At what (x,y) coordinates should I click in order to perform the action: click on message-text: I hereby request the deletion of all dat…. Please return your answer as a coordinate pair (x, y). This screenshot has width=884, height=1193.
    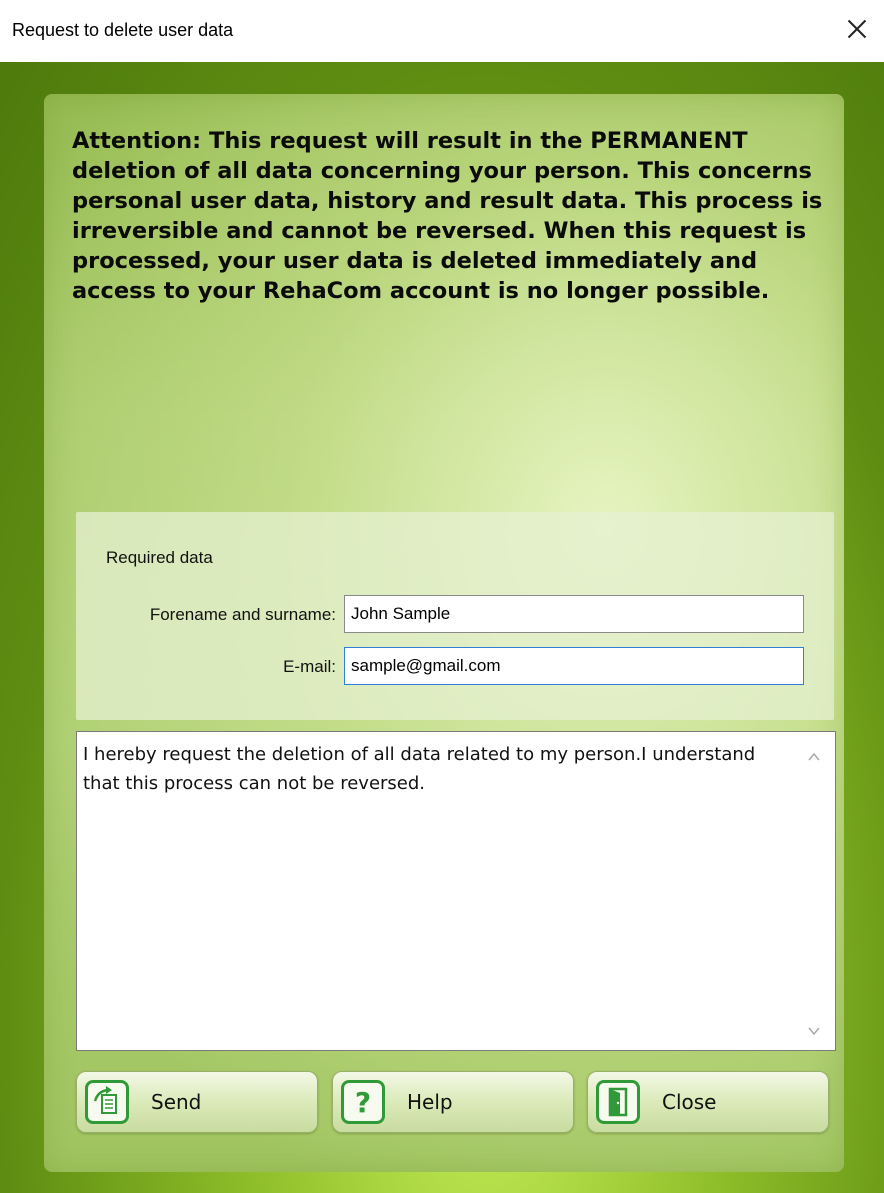
    Looking at the image, I should click on (419, 769).